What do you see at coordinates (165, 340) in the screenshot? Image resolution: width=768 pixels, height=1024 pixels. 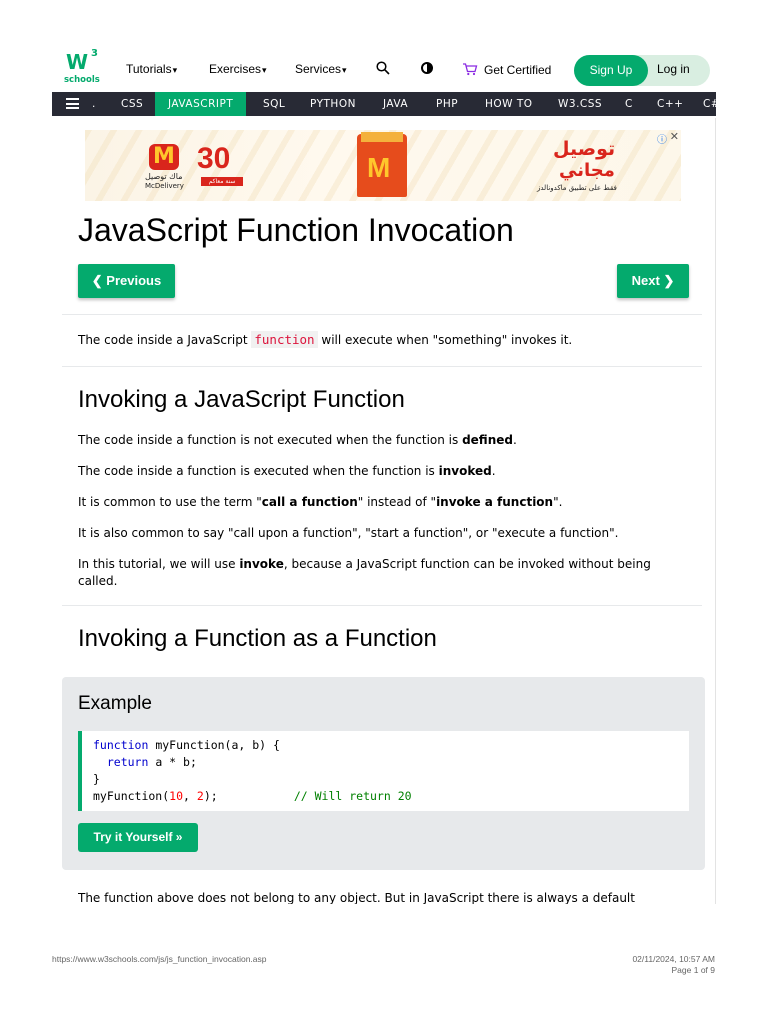 I see `intro-text: The code inside a JavaScript` at bounding box center [165, 340].